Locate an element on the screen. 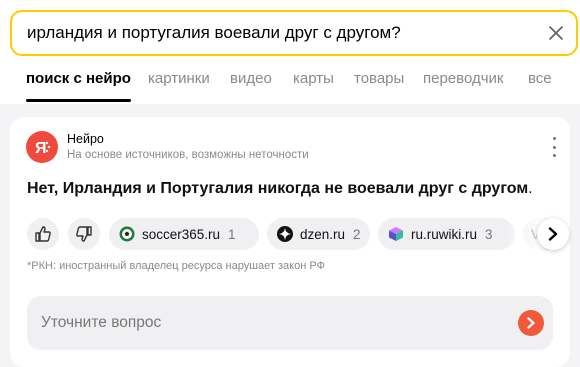 Image resolution: width=580 pixels, height=367 pixels. source-chip-ruwiki: ru.ruwiki.ru 3 is located at coordinates (446, 234).